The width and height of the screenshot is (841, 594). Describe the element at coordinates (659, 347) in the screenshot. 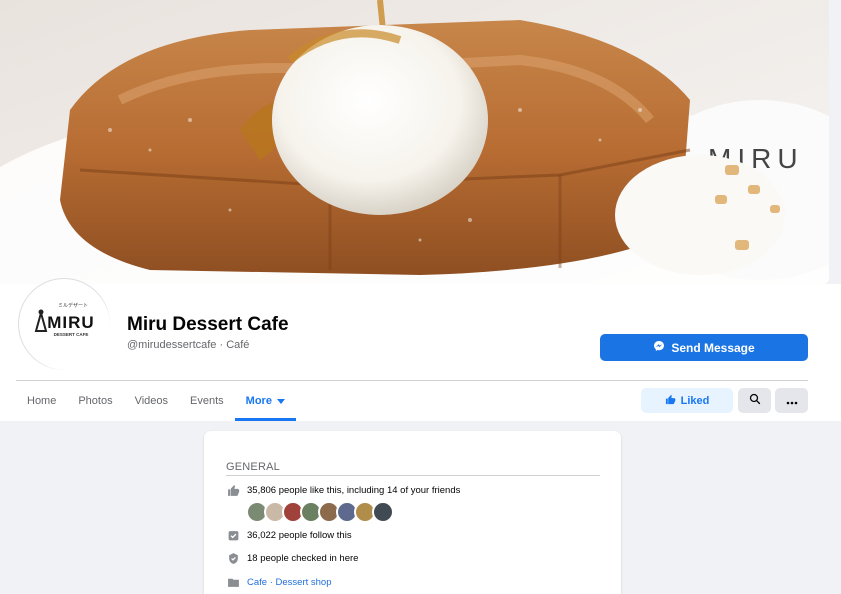

I see `messenger-icon` at that location.